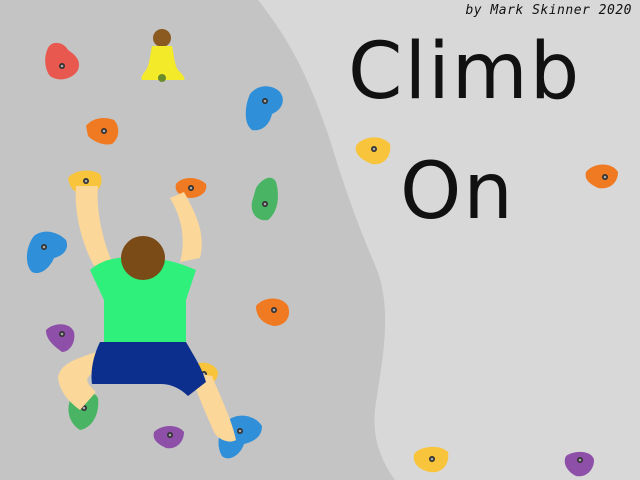  What do you see at coordinates (548, 10) in the screenshot?
I see `author-credit: by Mark Skinner 2020` at bounding box center [548, 10].